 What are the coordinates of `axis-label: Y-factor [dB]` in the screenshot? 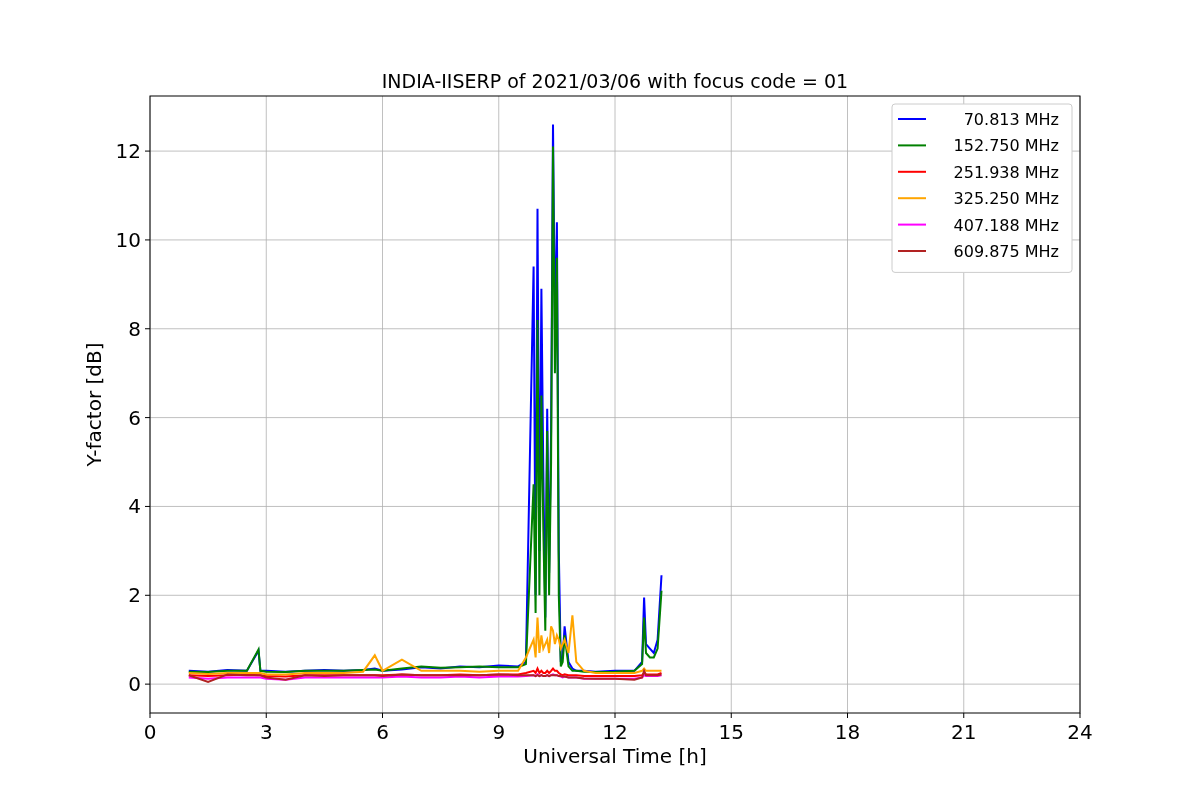 It's located at (94, 404).